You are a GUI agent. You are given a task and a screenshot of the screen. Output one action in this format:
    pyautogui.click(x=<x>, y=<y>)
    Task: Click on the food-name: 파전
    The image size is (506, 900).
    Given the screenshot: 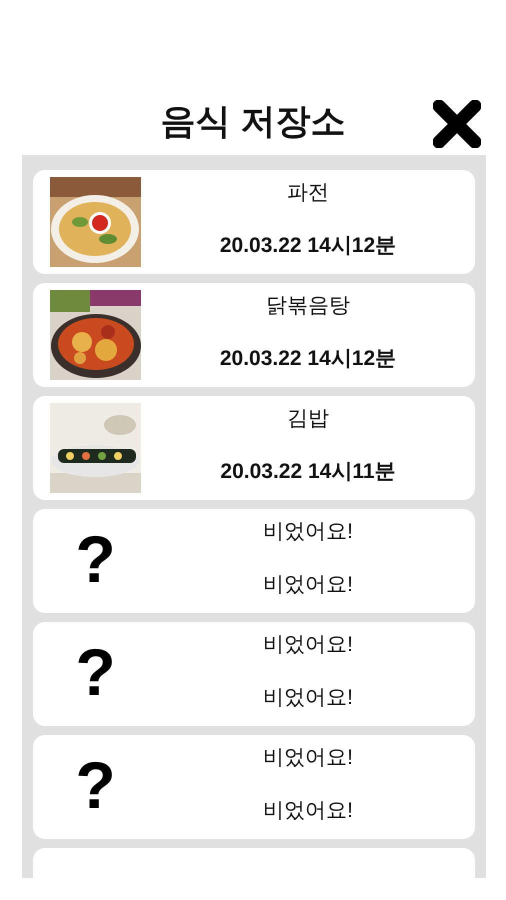 What is the action you would take?
    pyautogui.click(x=308, y=193)
    